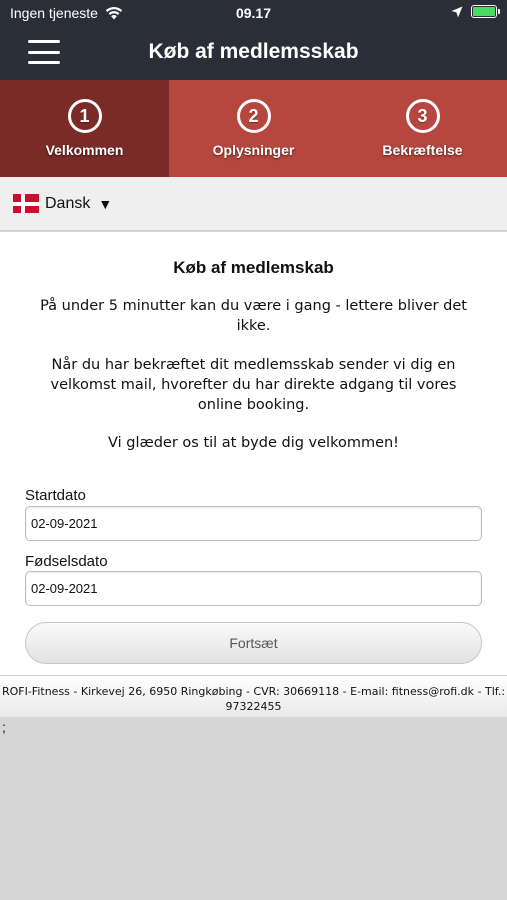 The width and height of the screenshot is (507, 900). I want to click on stray-text: ;, so click(4, 727).